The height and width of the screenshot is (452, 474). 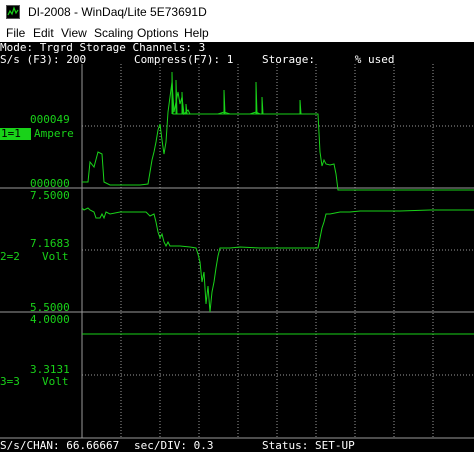 I want to click on ch3-unit: Volt, so click(x=55, y=381).